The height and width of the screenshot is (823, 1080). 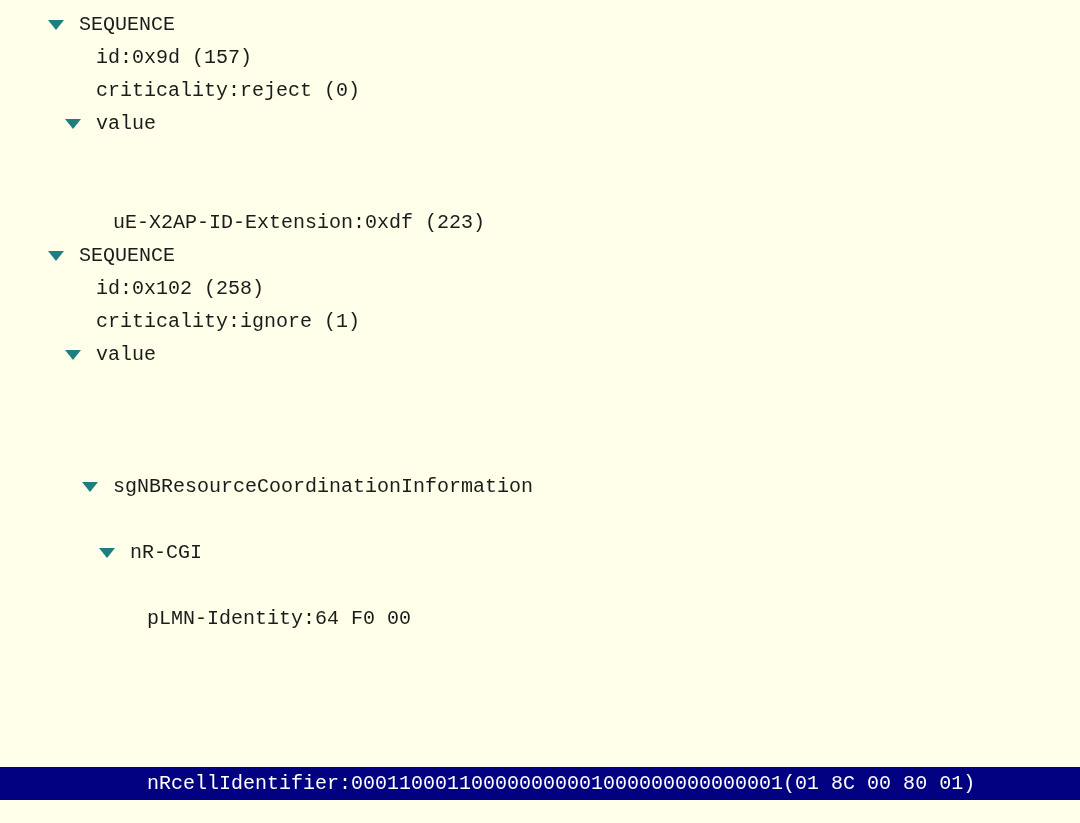 What do you see at coordinates (540, 288) in the screenshot?
I see `tree-row: id:0x102 (258)` at bounding box center [540, 288].